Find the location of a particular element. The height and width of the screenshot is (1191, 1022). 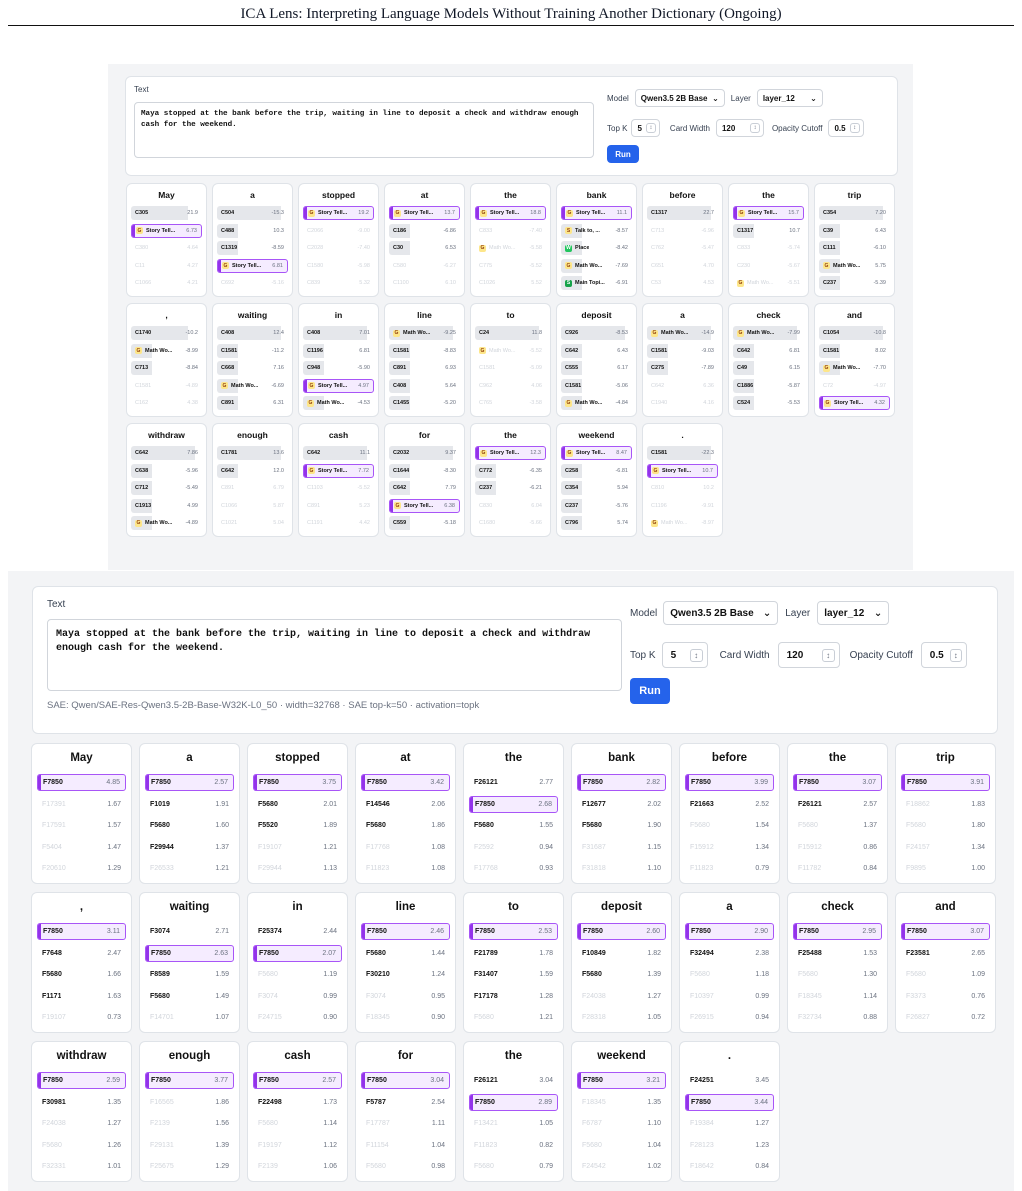

feature-row: F17591 1.57 is located at coordinates (81, 825).